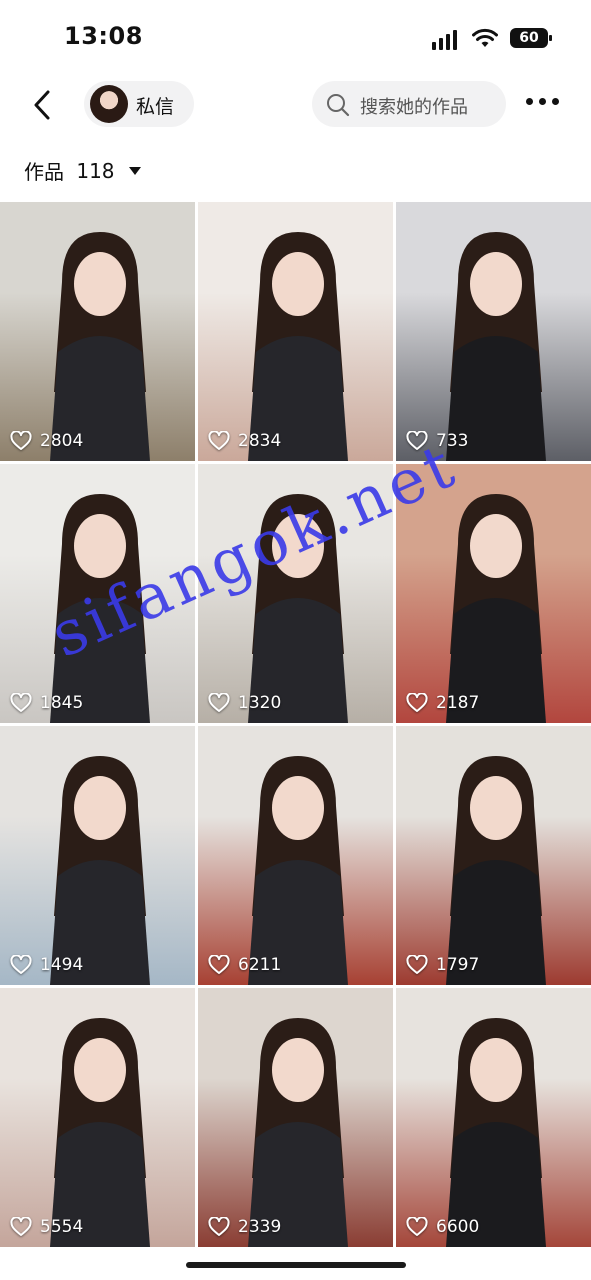 This screenshot has height=1280, width=591. I want to click on like-count-value: 2339, so click(260, 1227).